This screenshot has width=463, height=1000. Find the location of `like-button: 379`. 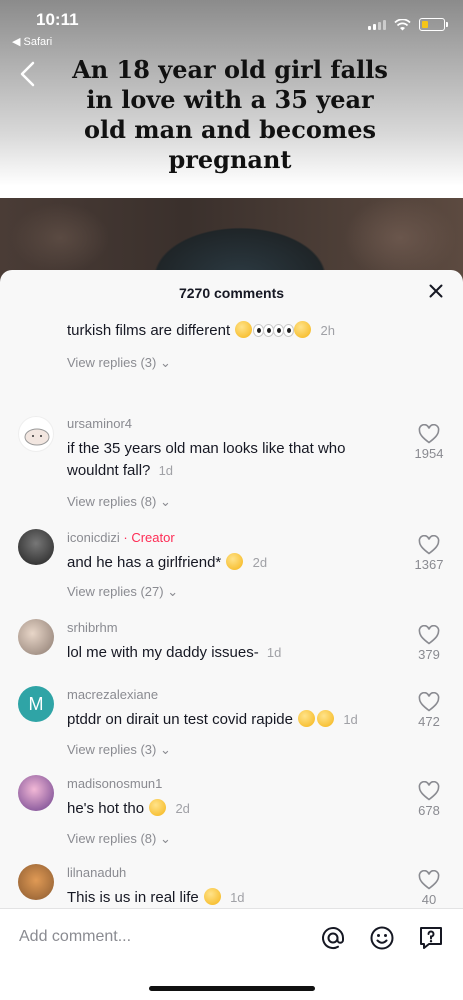

like-button: 379 is located at coordinates (429, 643).